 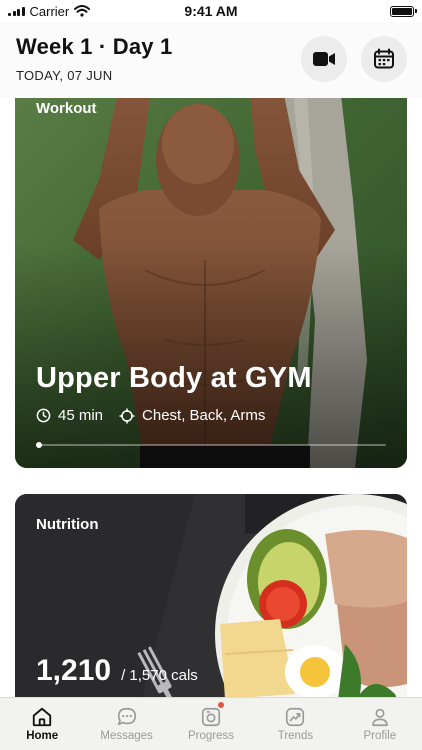 What do you see at coordinates (295, 717) in the screenshot?
I see `trend-icon` at bounding box center [295, 717].